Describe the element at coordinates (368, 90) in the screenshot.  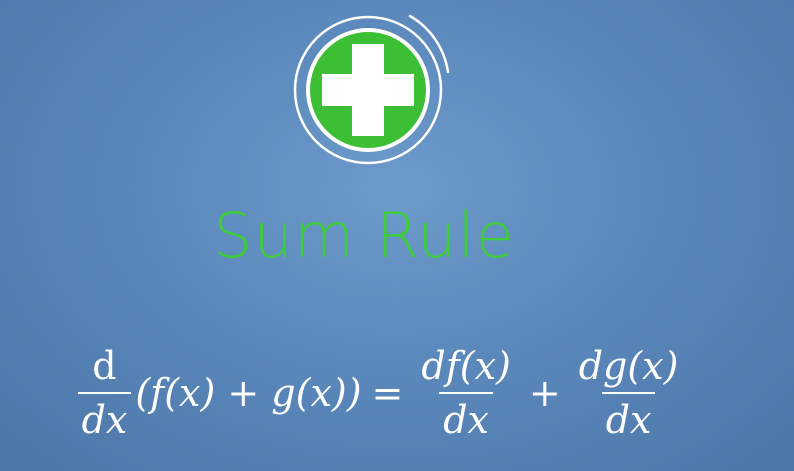
I see `plus-horizontal-bar` at that location.